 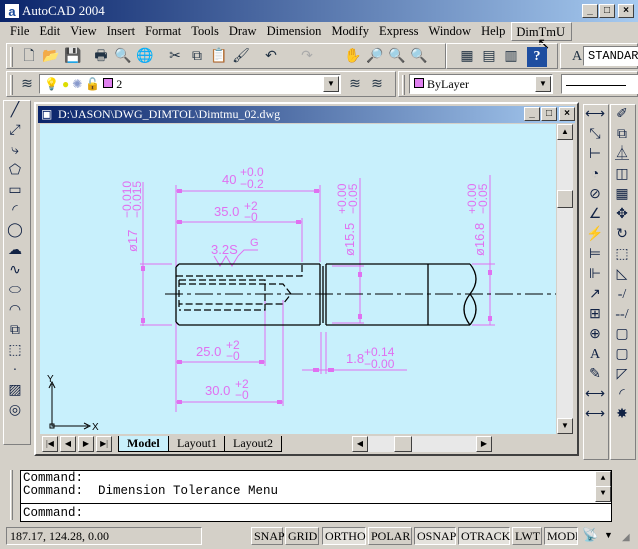 What do you see at coordinates (595, 295) in the screenshot?
I see `quick-leader-icon: ↗` at bounding box center [595, 295].